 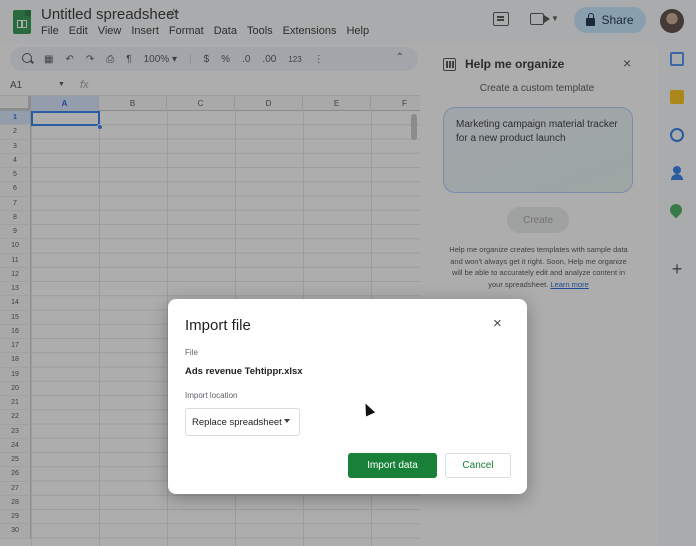 I want to click on cancel-button: Cancel, so click(x=478, y=465).